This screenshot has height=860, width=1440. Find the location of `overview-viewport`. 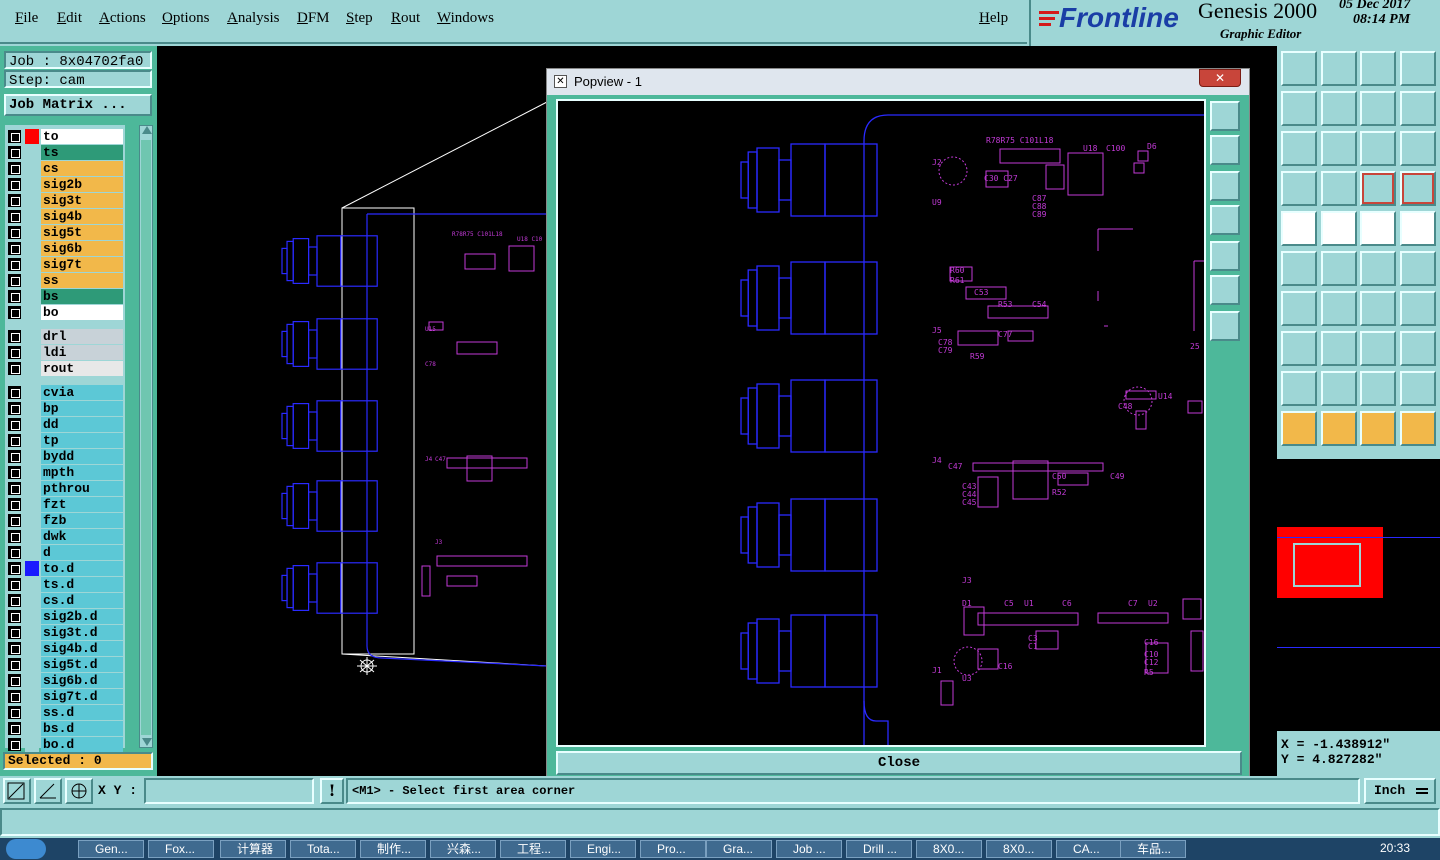

overview-viewport is located at coordinates (1327, 565).